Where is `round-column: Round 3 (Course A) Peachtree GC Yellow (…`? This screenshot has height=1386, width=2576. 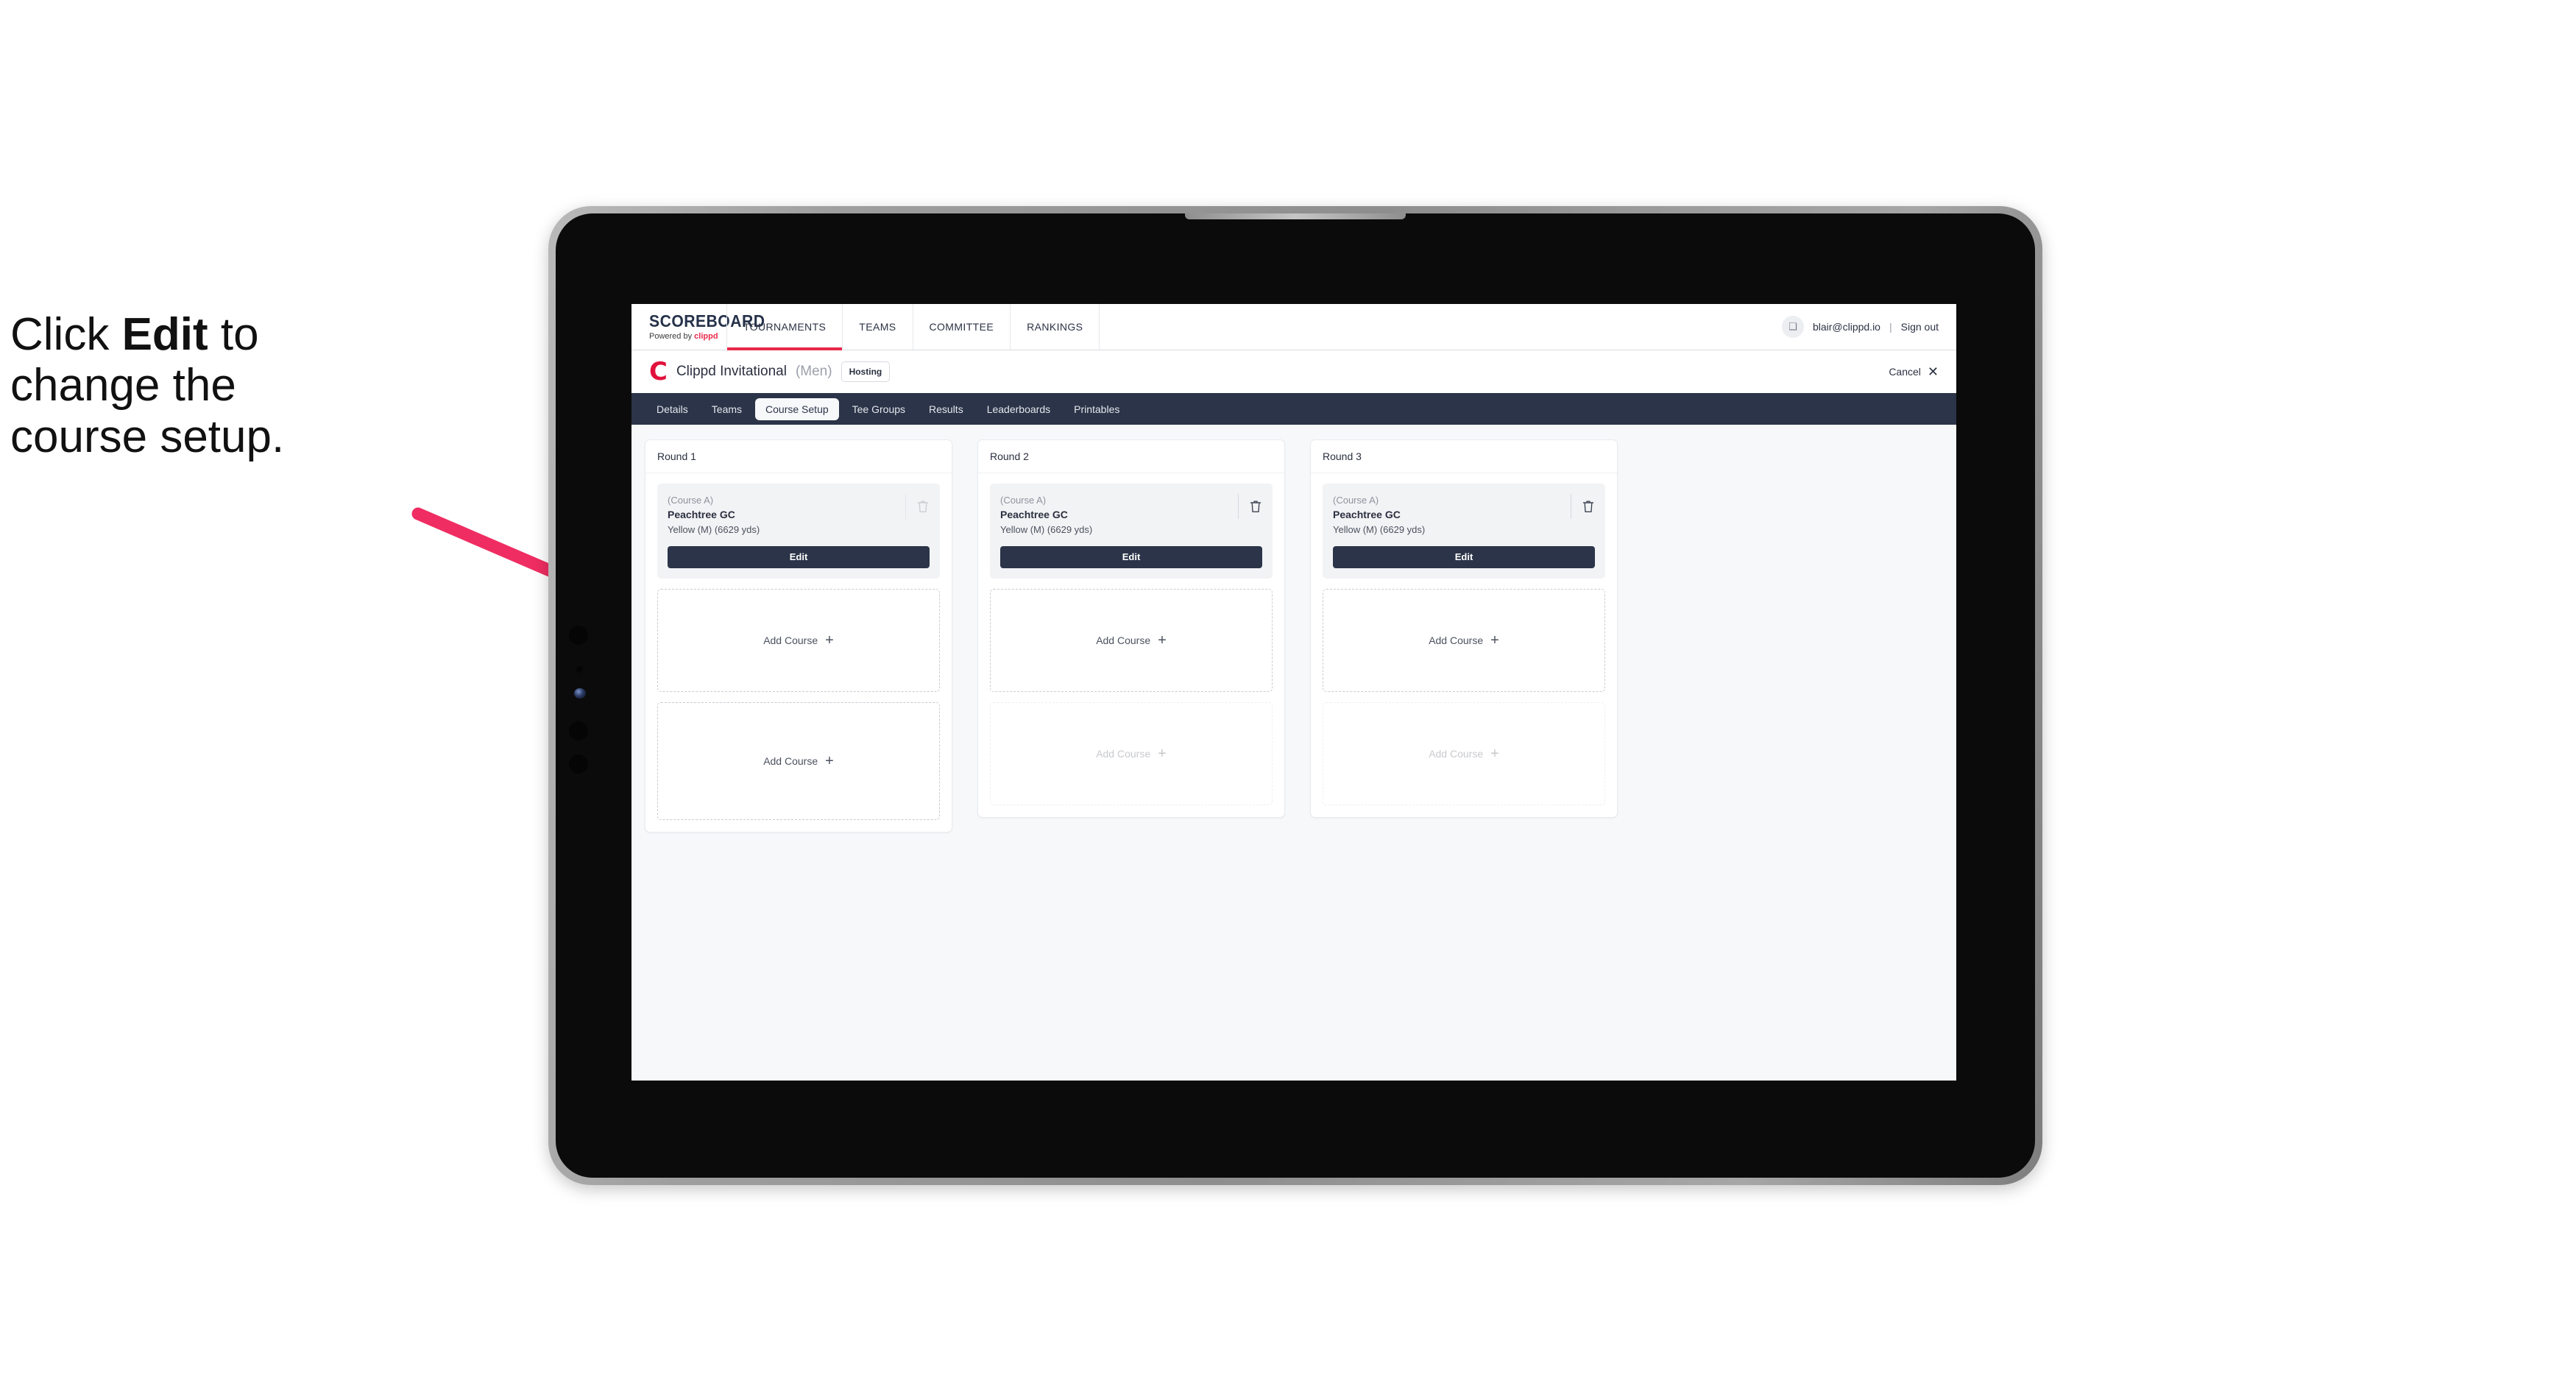
round-column: Round 3 (Course A) Peachtree GC Yellow (… is located at coordinates (1464, 628).